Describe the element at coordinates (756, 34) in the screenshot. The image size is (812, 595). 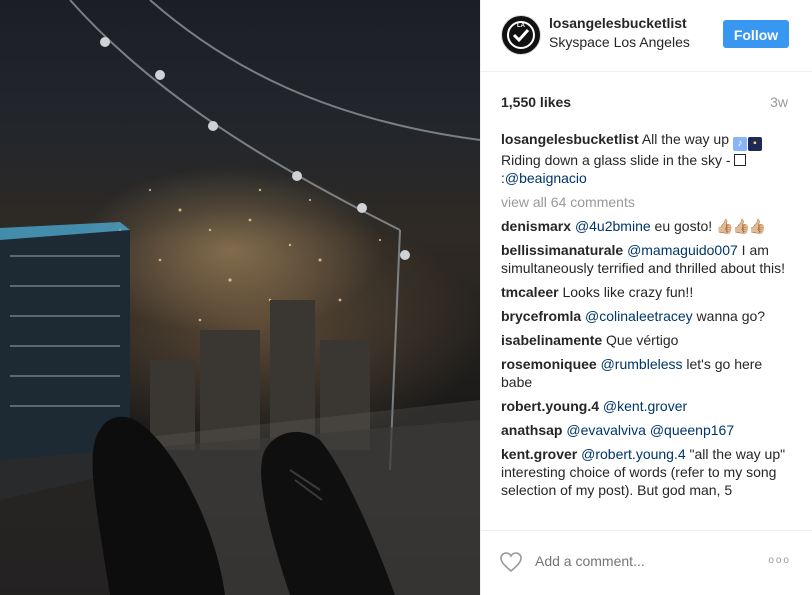
I see `follow-button: Follow` at that location.